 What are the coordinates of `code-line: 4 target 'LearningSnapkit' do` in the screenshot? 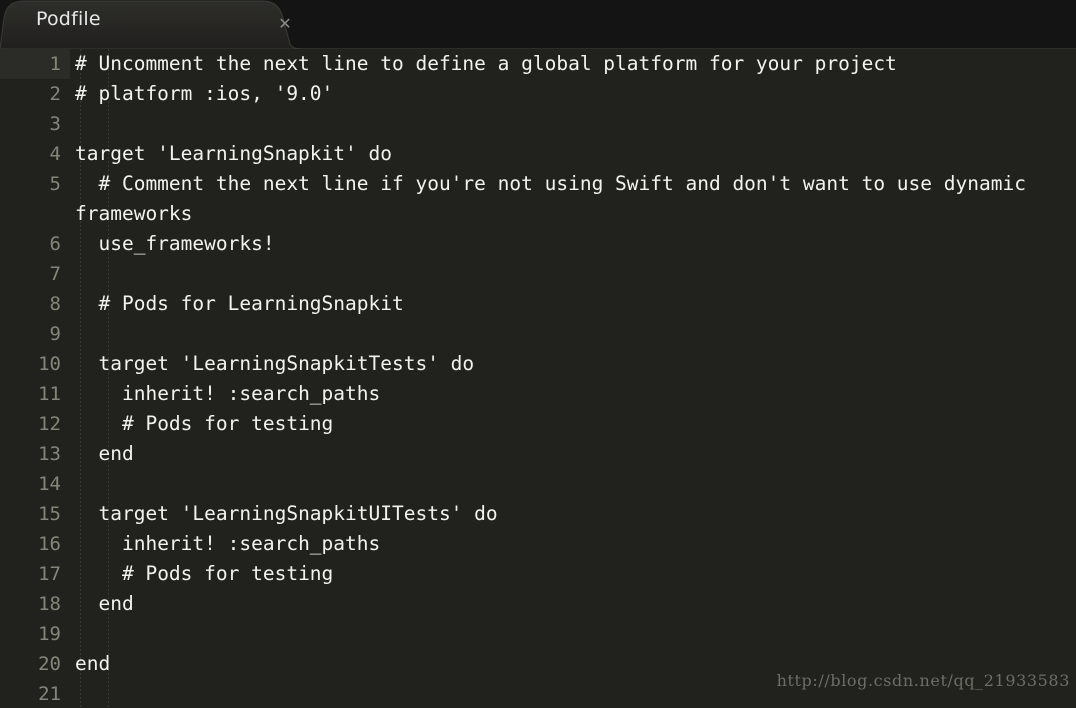 It's located at (538, 154).